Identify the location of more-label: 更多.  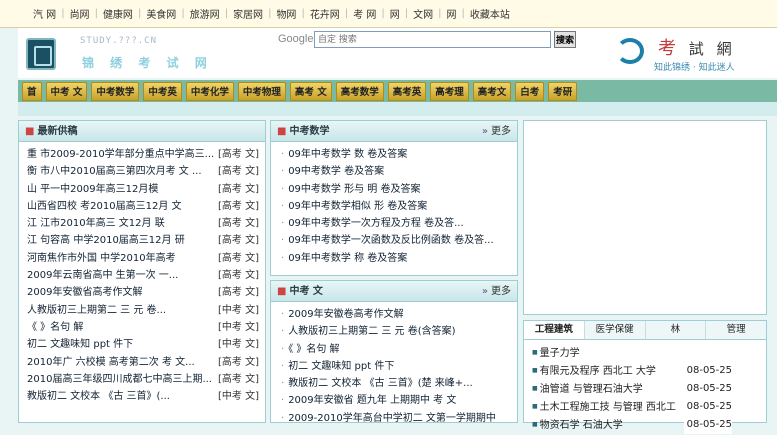
(501, 291).